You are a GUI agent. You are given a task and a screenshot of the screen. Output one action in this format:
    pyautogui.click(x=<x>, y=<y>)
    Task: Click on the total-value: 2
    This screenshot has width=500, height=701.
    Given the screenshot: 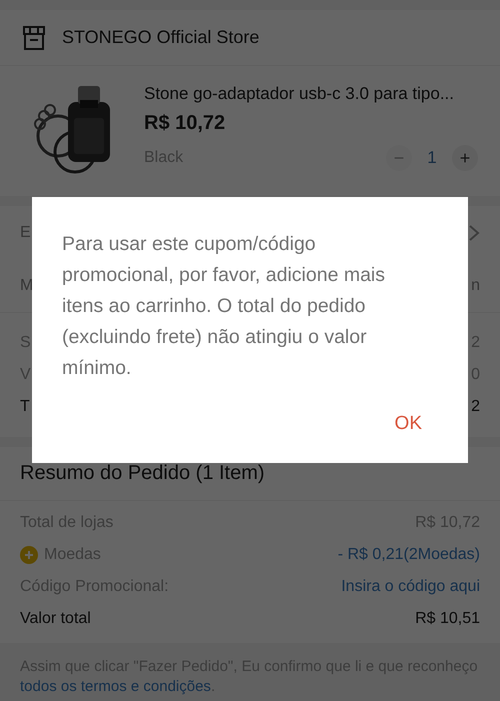 What is the action you would take?
    pyautogui.click(x=475, y=407)
    